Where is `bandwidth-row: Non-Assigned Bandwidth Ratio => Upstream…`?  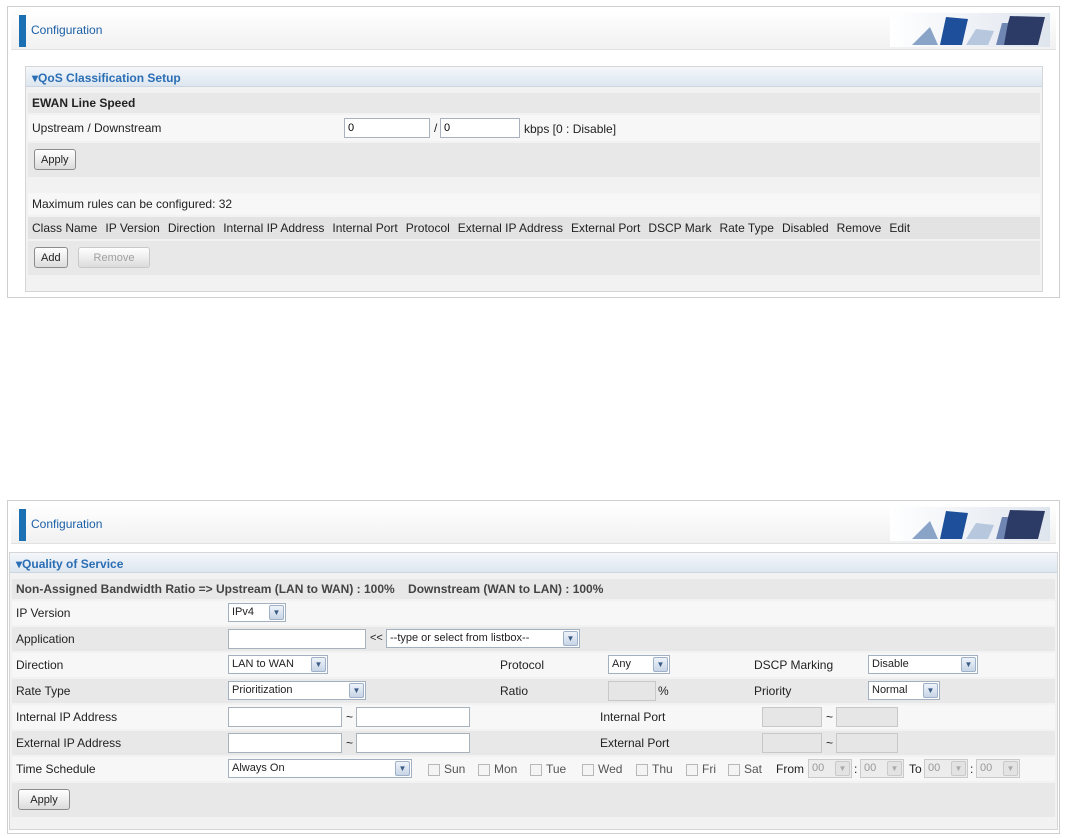 bandwidth-row: Non-Assigned Bandwidth Ratio => Upstream… is located at coordinates (533, 589).